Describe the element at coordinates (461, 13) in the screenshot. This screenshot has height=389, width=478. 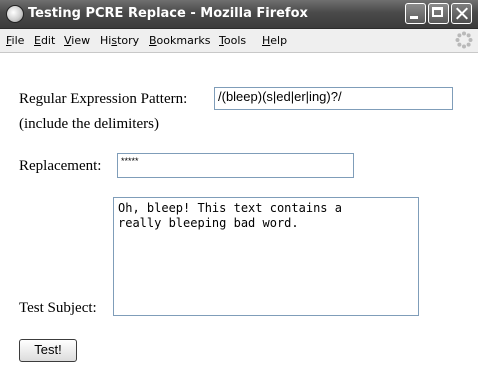
I see `close-button` at that location.